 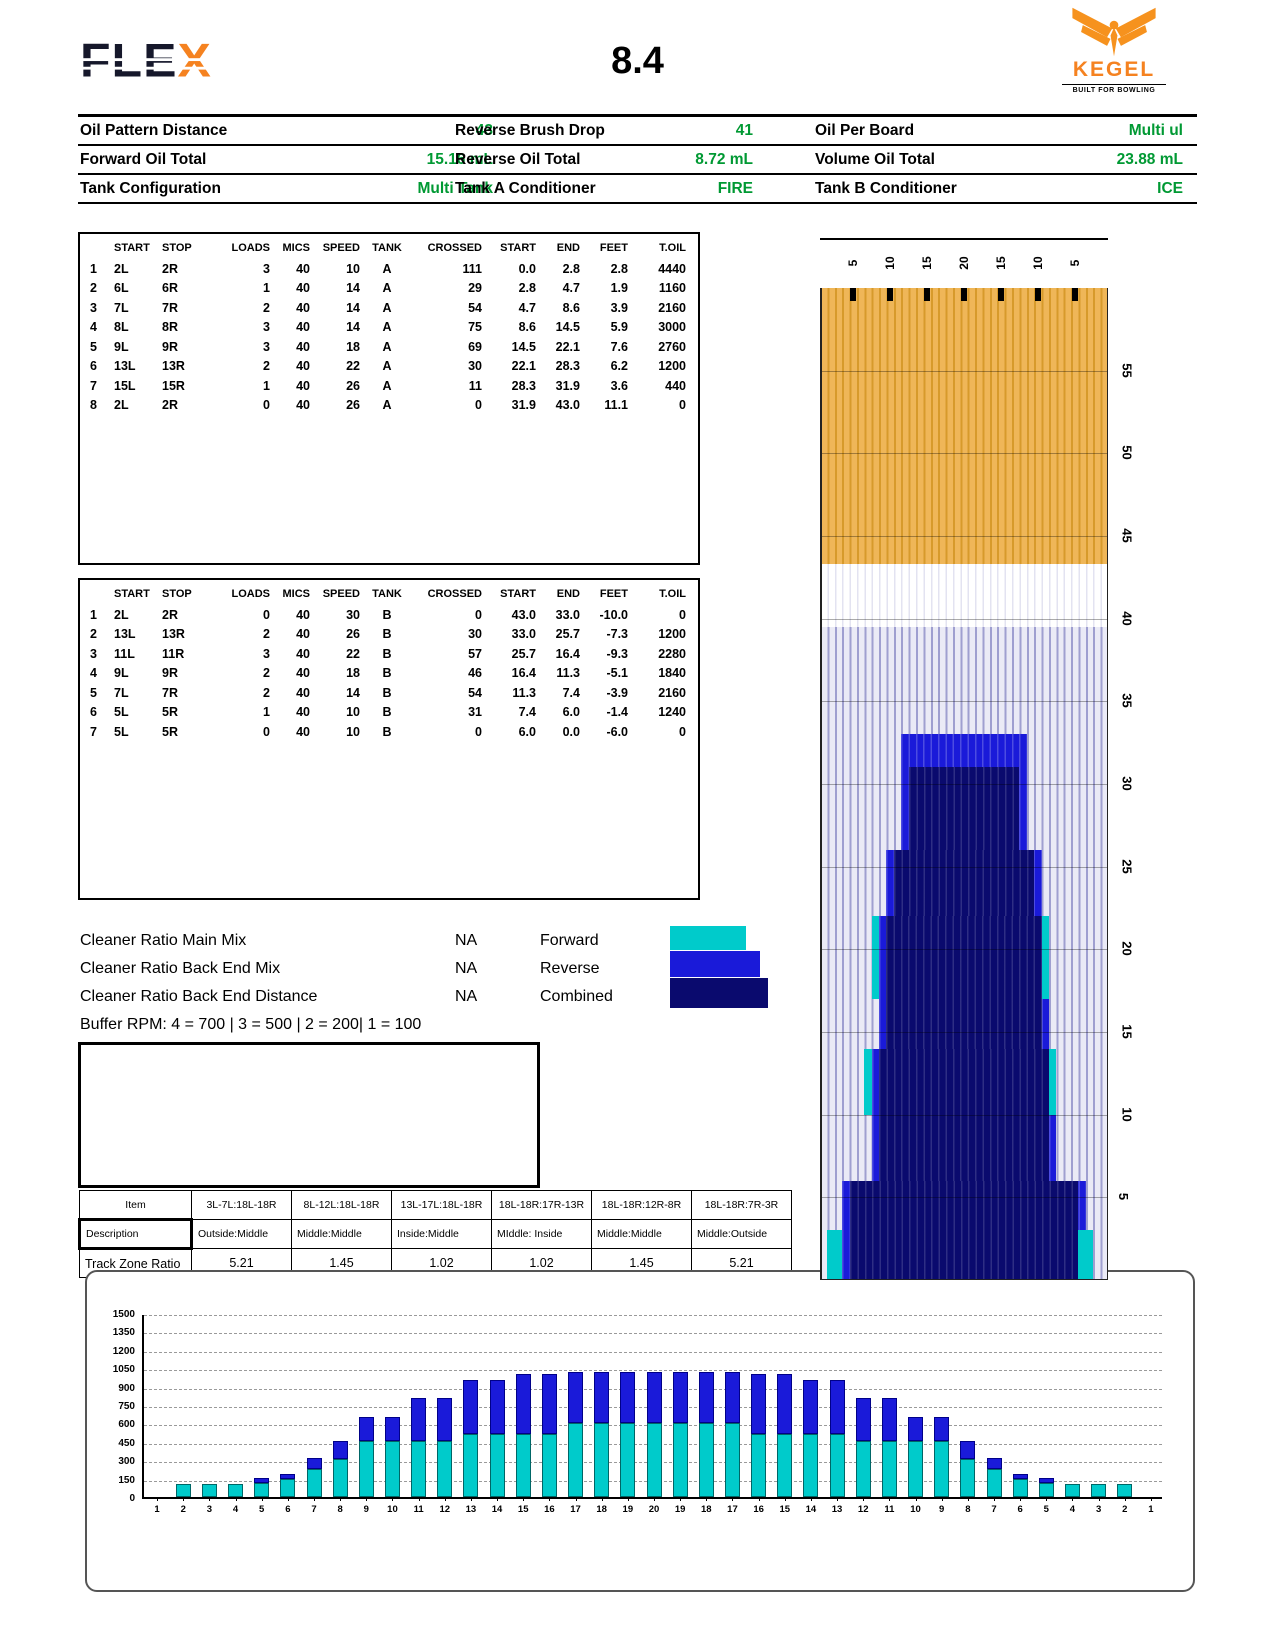 I want to click on notes-box, so click(x=309, y=1115).